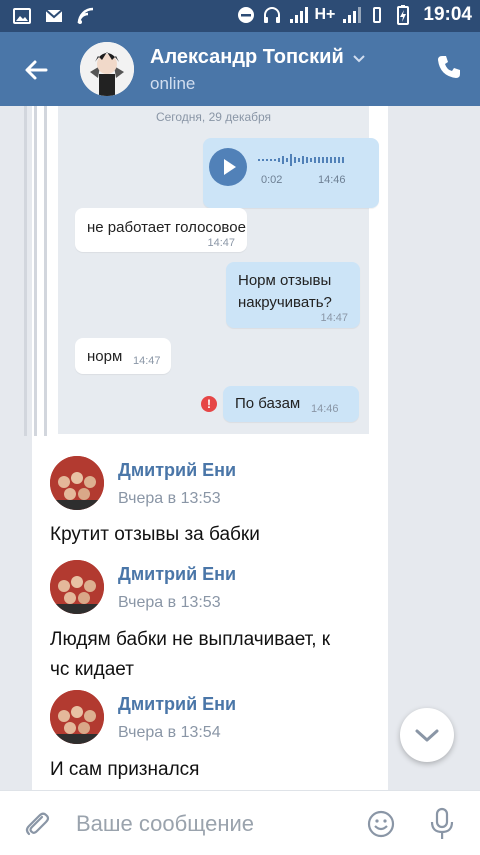 Image resolution: width=480 pixels, height=855 pixels. I want to click on clock: 19:04, so click(447, 14).